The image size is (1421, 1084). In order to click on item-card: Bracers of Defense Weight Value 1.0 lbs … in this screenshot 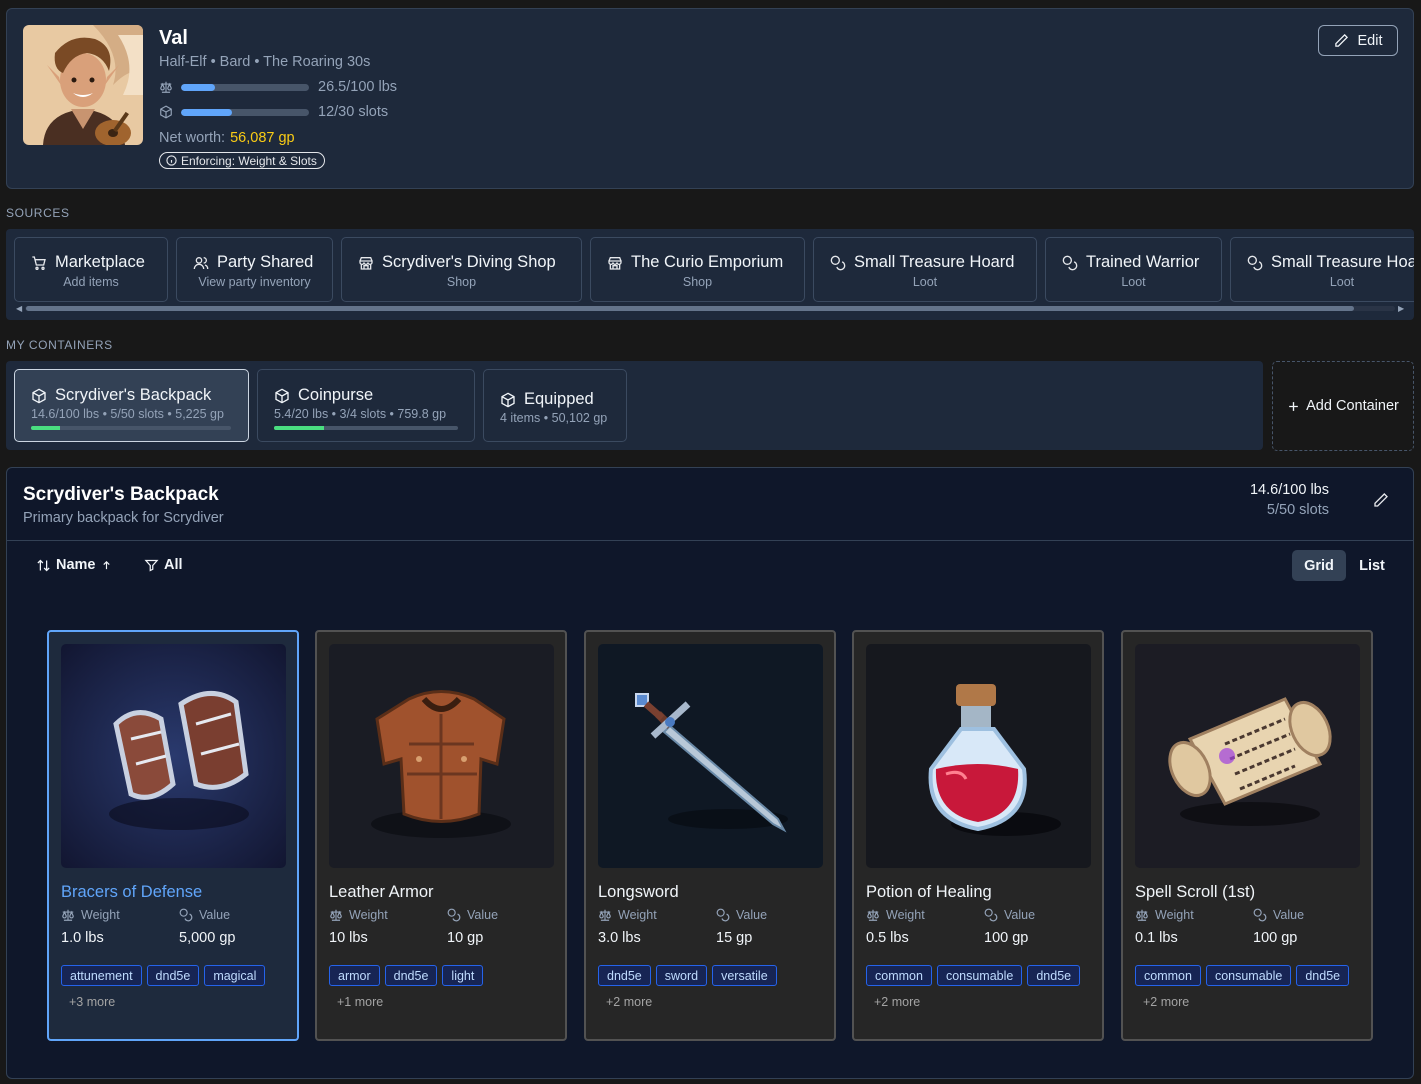, I will do `click(173, 835)`.